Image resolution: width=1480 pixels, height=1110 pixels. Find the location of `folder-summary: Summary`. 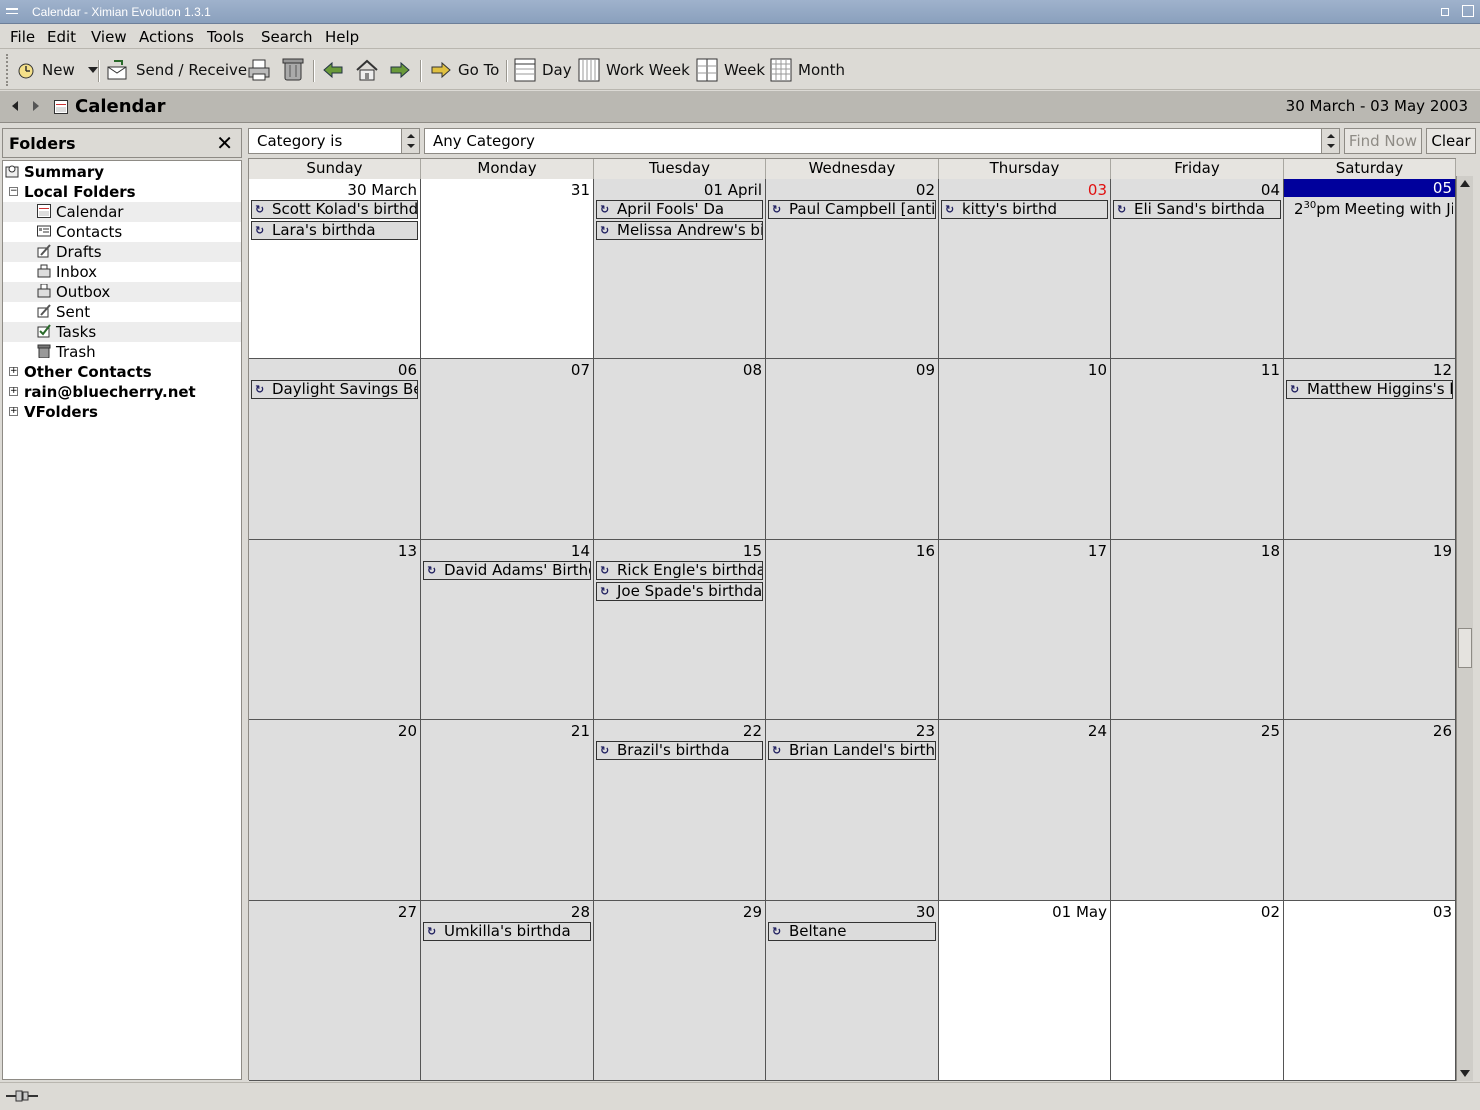

folder-summary: Summary is located at coordinates (122, 172).